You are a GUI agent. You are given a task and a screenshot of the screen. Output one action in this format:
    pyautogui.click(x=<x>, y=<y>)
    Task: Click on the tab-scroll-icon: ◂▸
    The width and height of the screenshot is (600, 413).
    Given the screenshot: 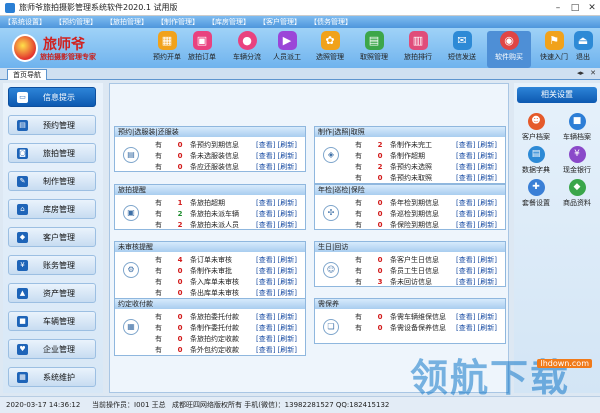 What is the action you would take?
    pyautogui.click(x=580, y=73)
    